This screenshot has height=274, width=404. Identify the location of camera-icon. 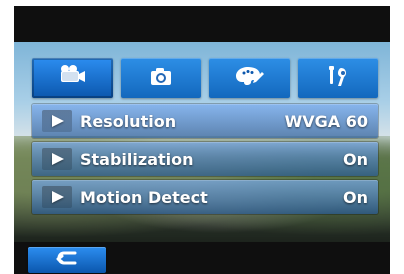
(161, 78).